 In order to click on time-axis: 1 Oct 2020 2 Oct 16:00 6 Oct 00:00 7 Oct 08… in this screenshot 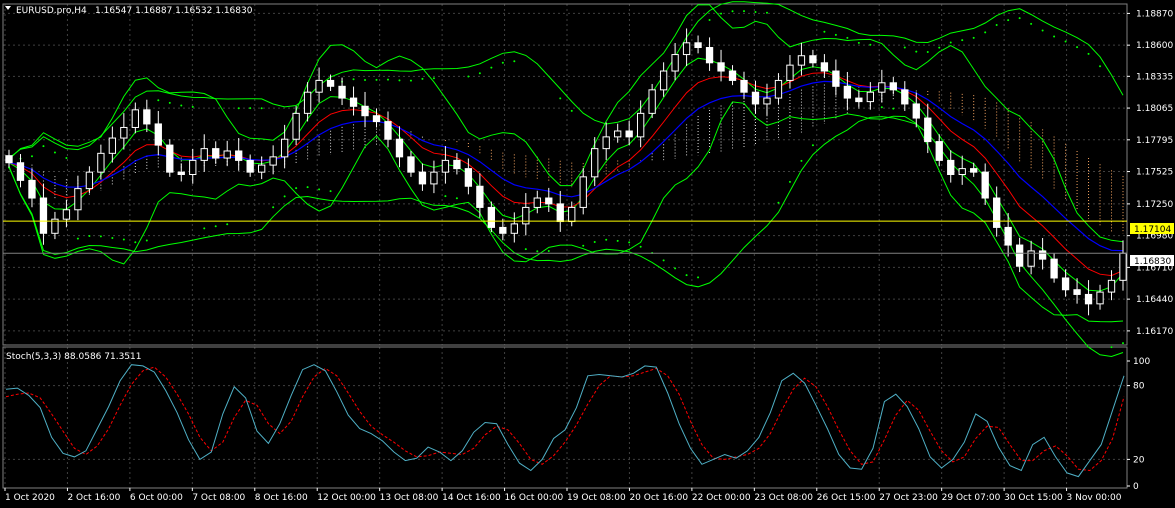, I will do `click(563, 495)`.